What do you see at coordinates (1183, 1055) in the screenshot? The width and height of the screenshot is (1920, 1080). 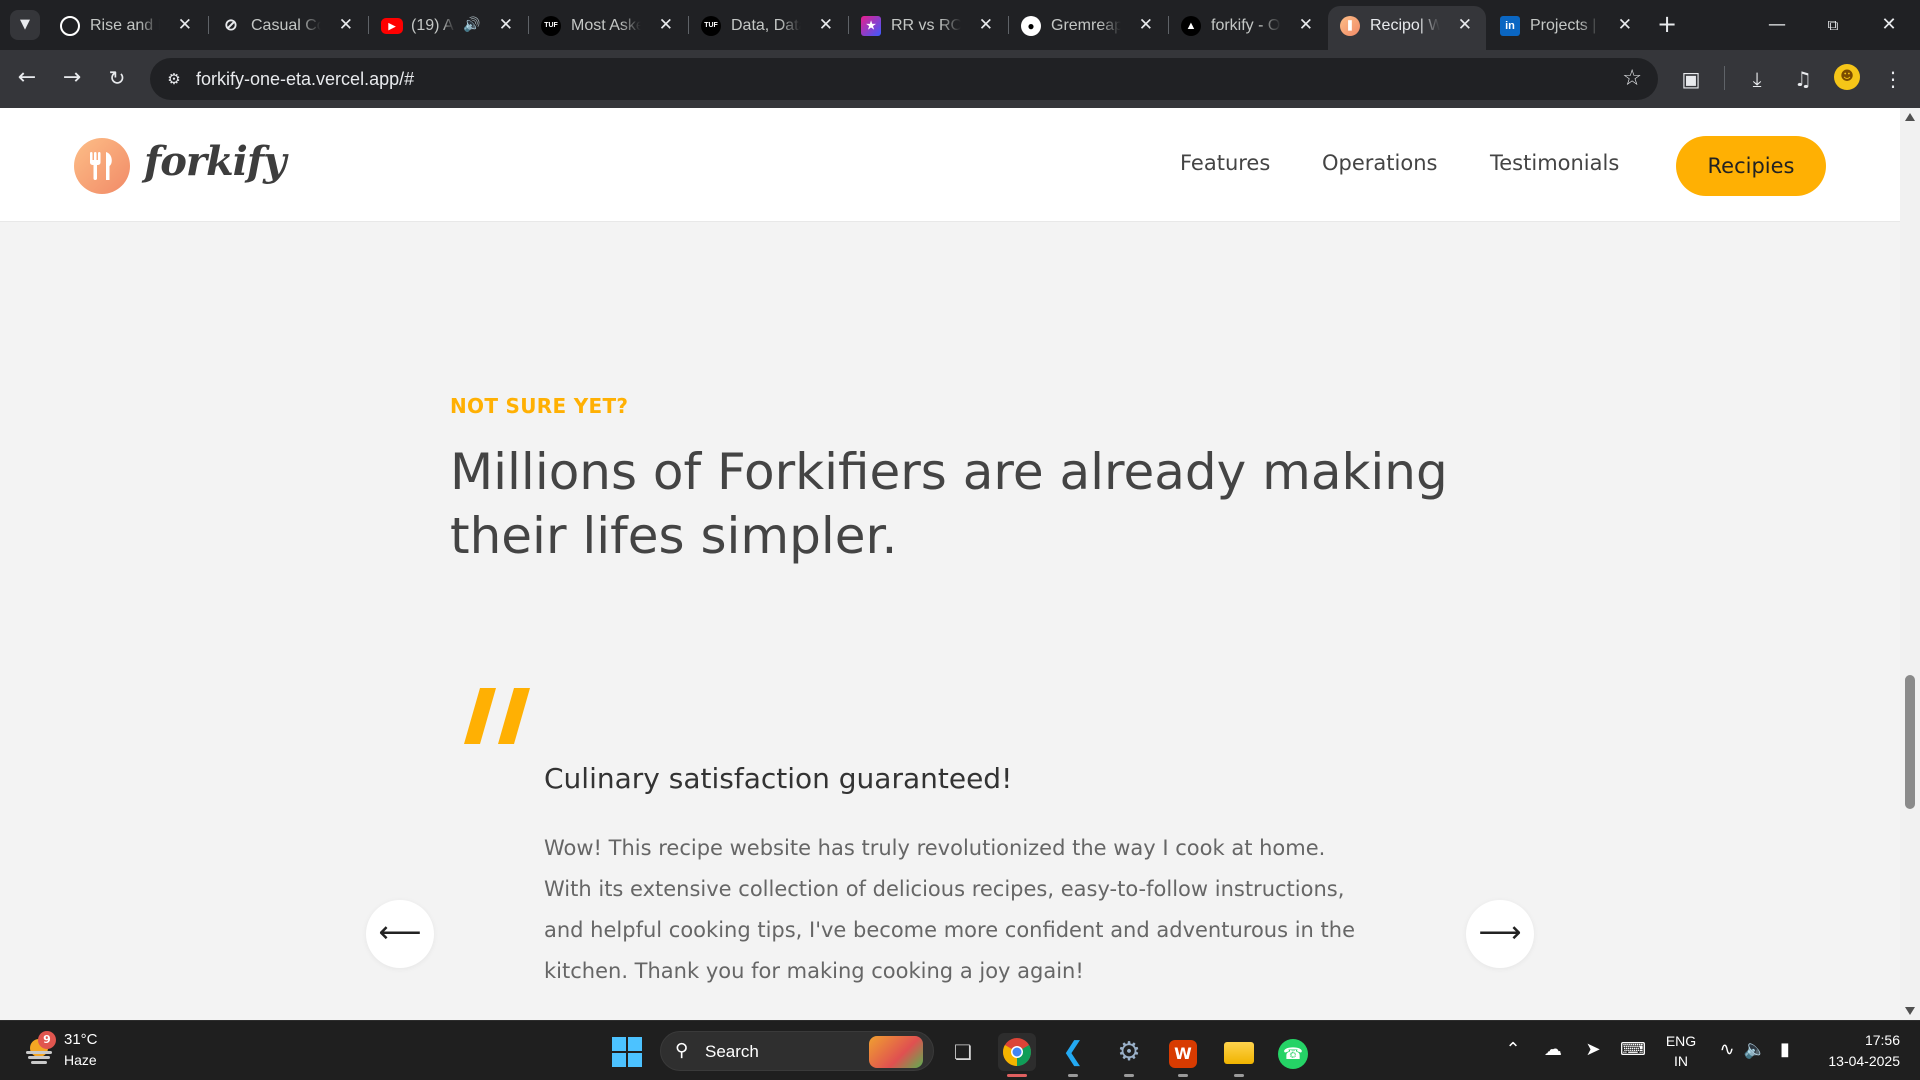 I see `office-icon: W` at bounding box center [1183, 1055].